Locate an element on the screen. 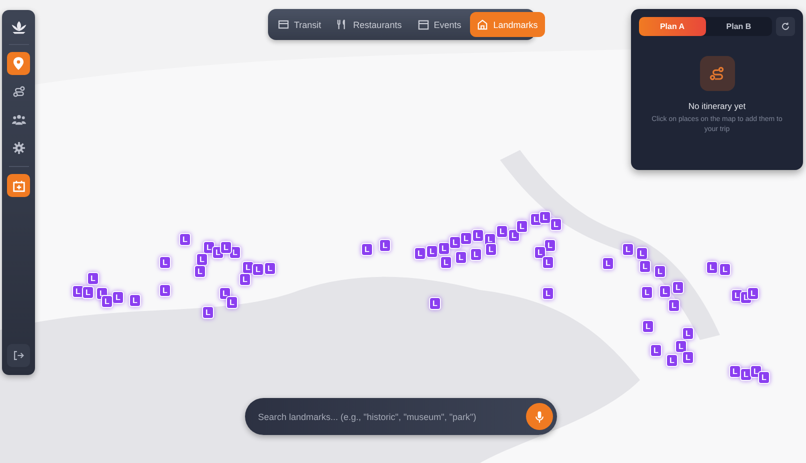  calendar-icon is located at coordinates (423, 24).